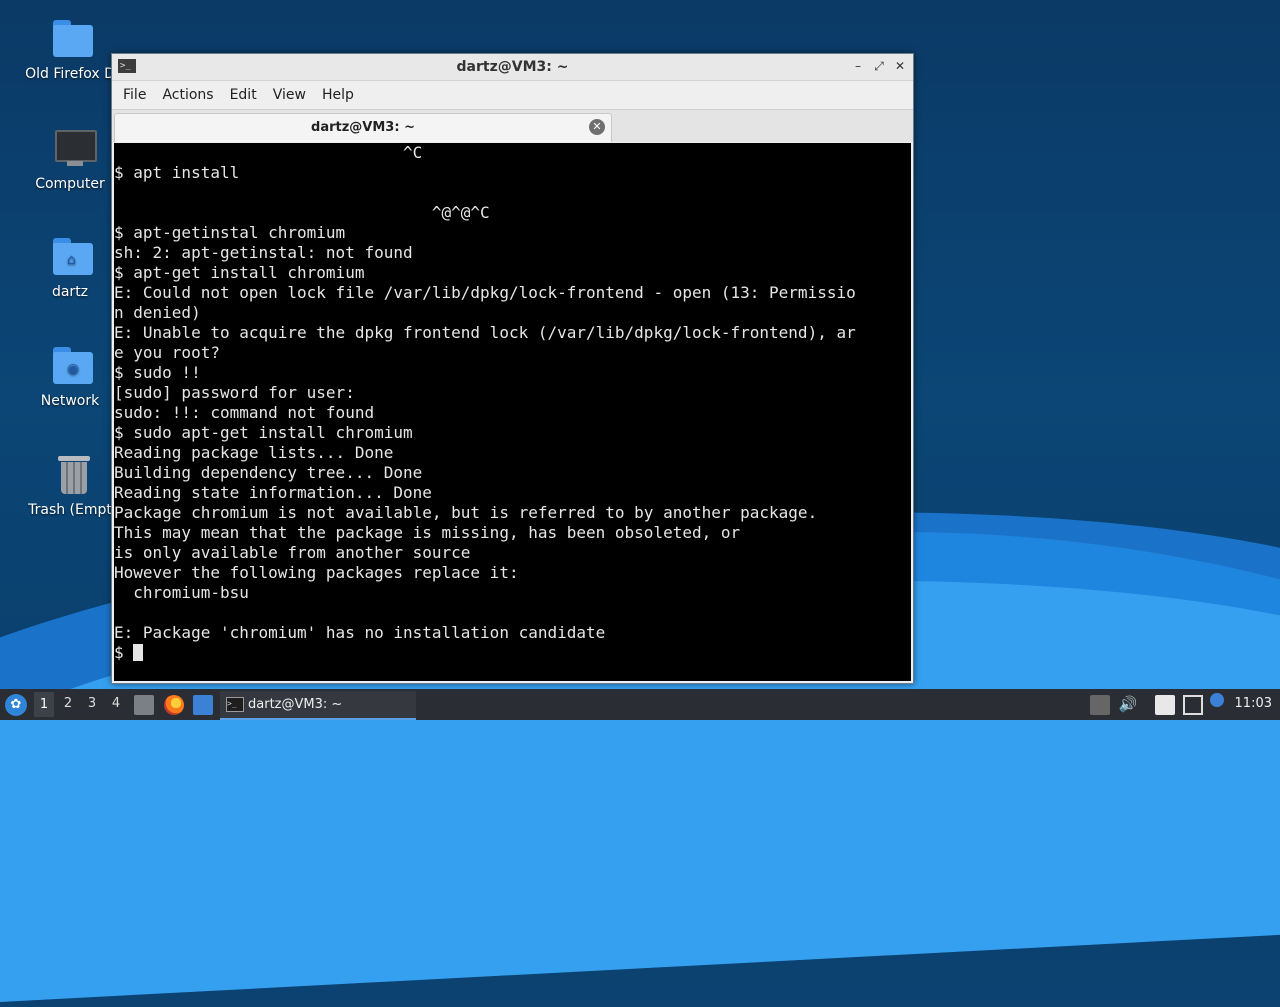  What do you see at coordinates (92, 703) in the screenshot?
I see `workspace-3: 3` at bounding box center [92, 703].